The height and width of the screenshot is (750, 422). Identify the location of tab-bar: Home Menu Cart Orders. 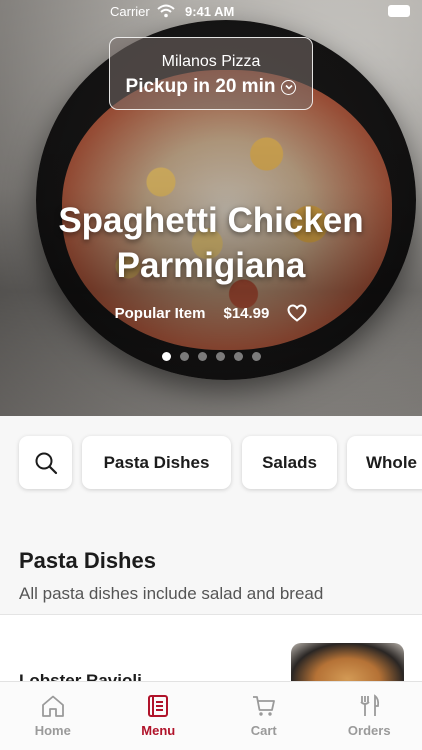
(211, 715).